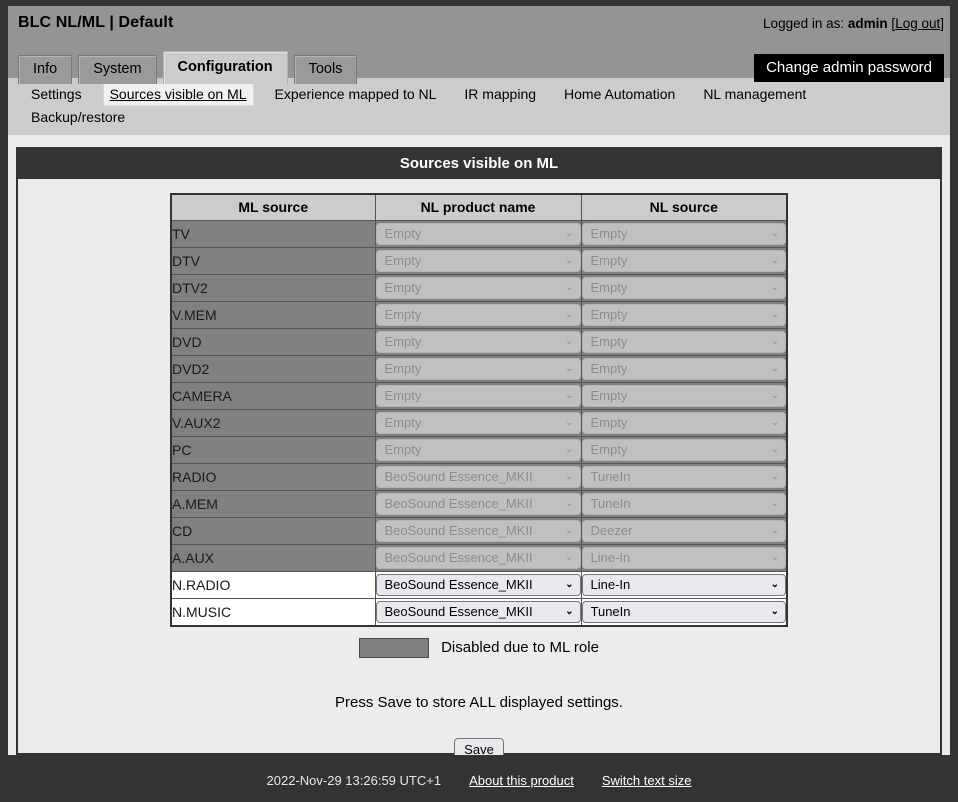 The height and width of the screenshot is (802, 958). What do you see at coordinates (684, 531) in the screenshot?
I see `nl-source-cell: Deezer ⌄` at bounding box center [684, 531].